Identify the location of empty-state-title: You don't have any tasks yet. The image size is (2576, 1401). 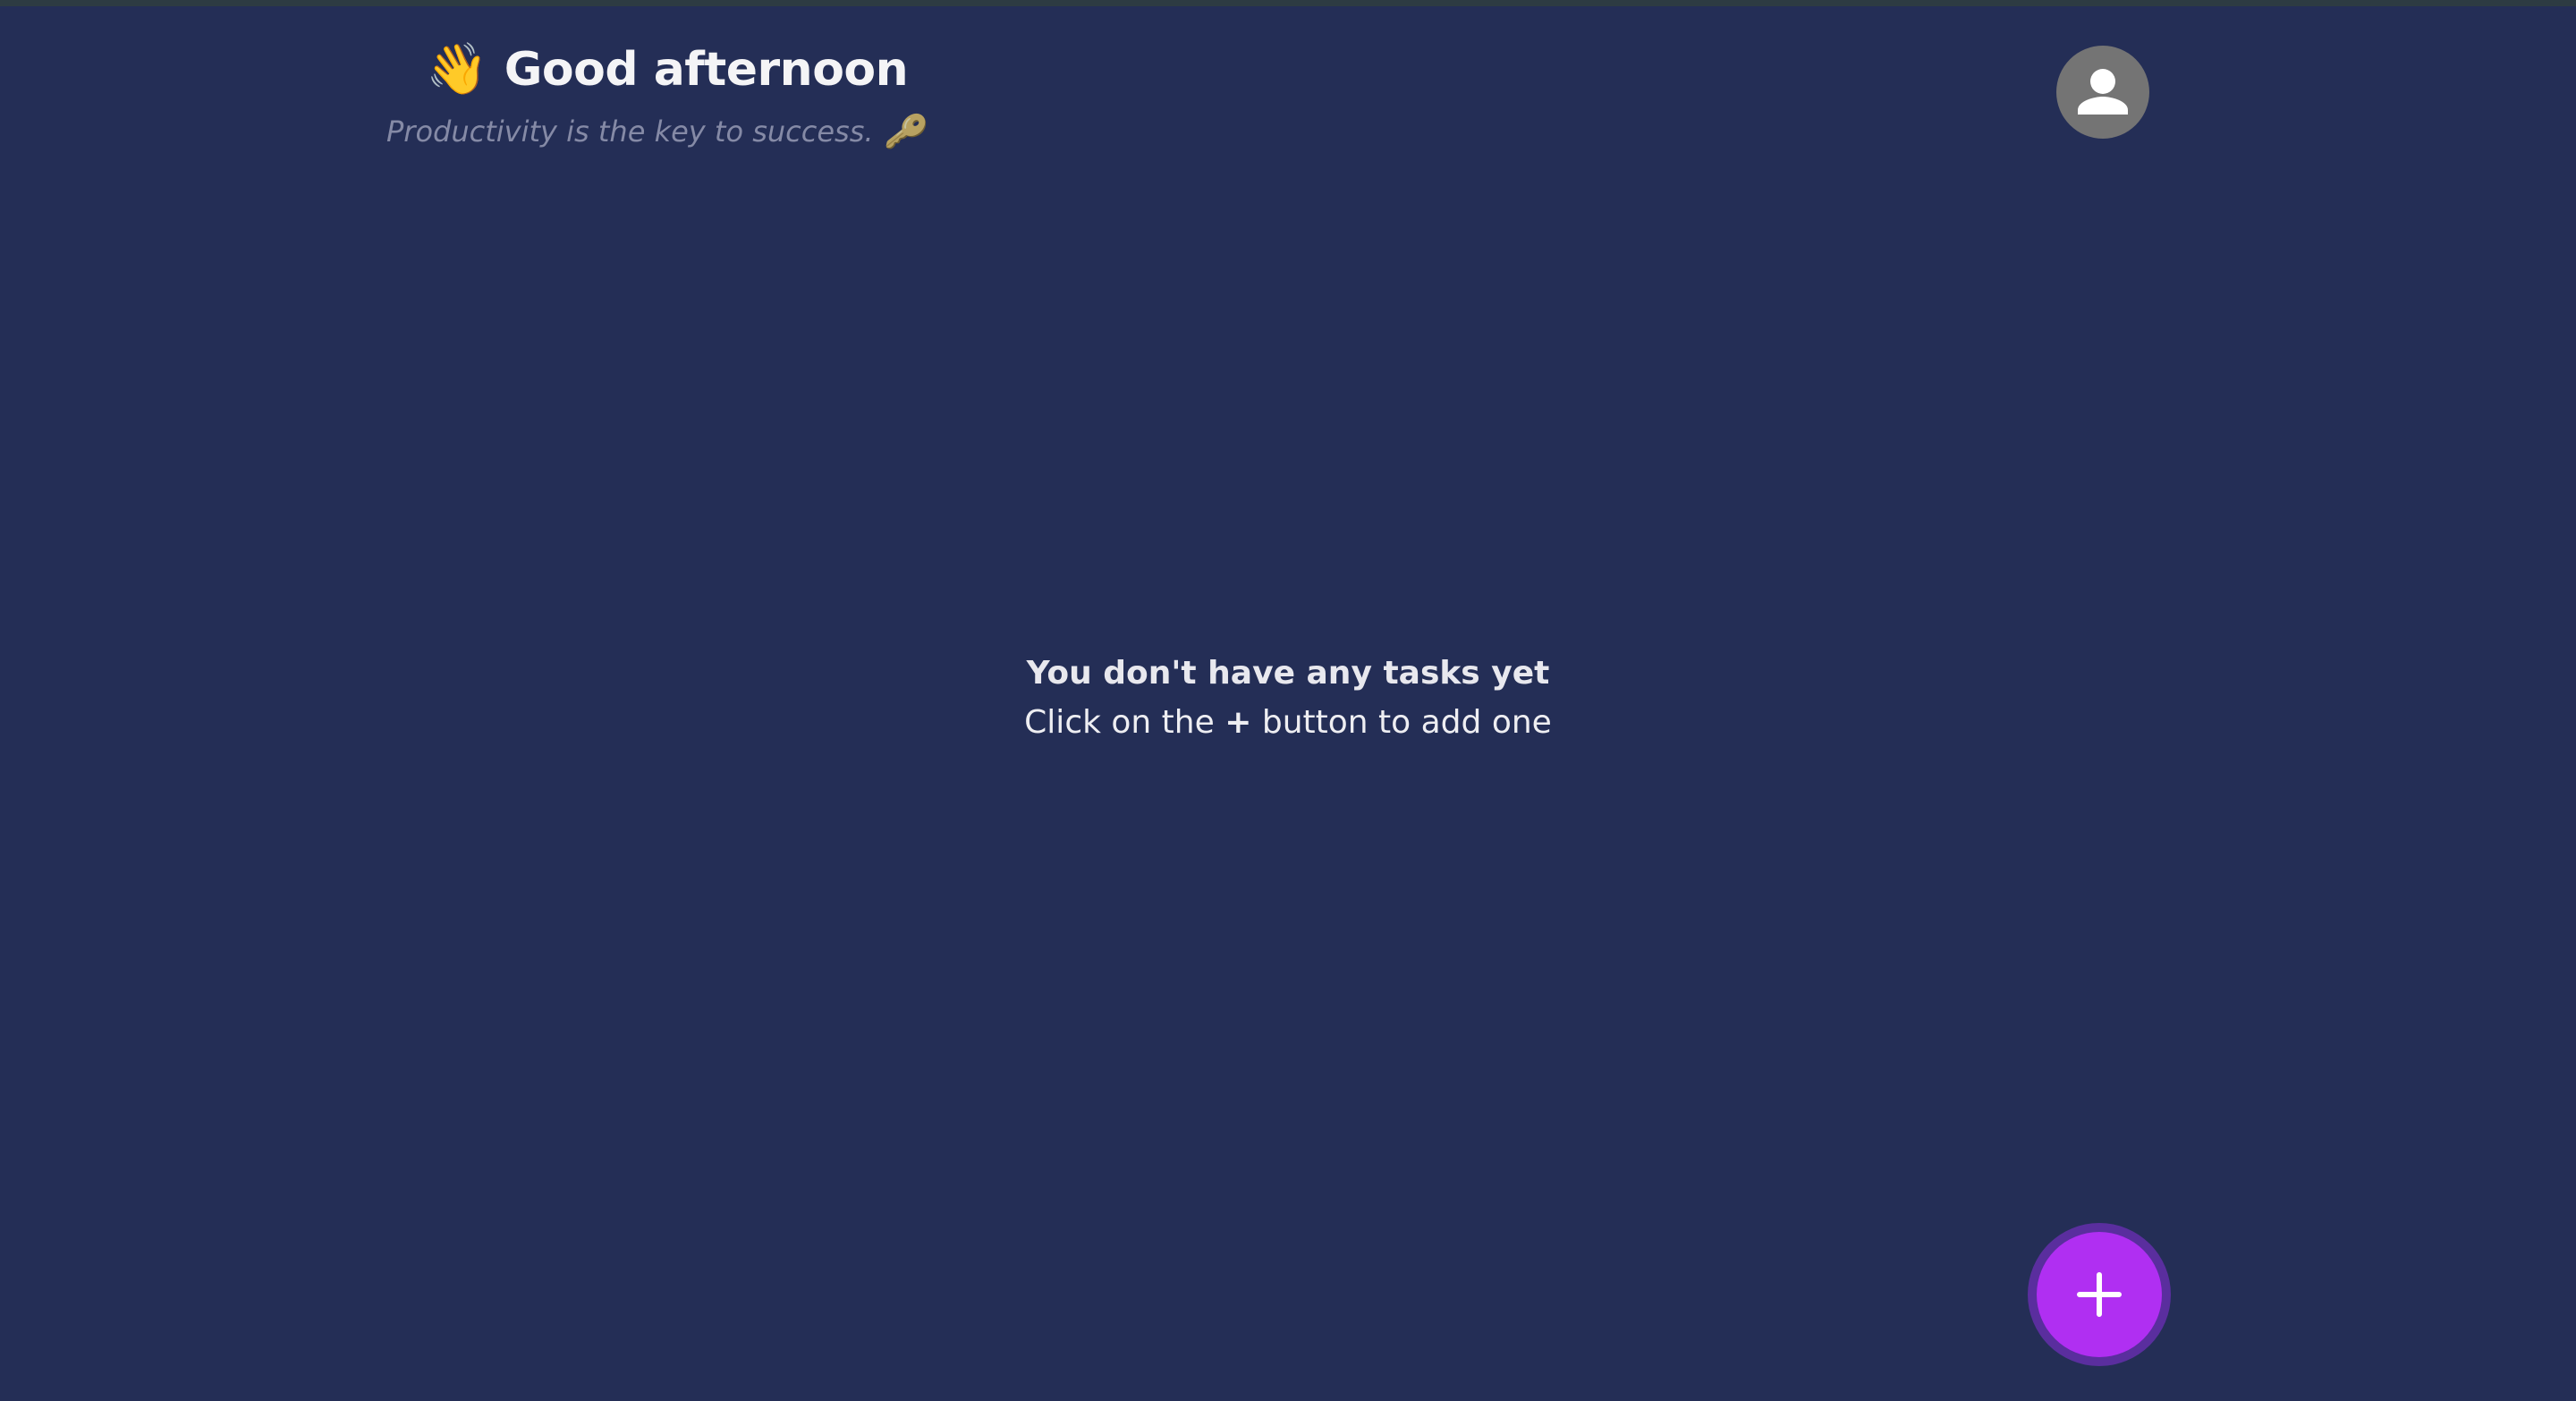
(1288, 673).